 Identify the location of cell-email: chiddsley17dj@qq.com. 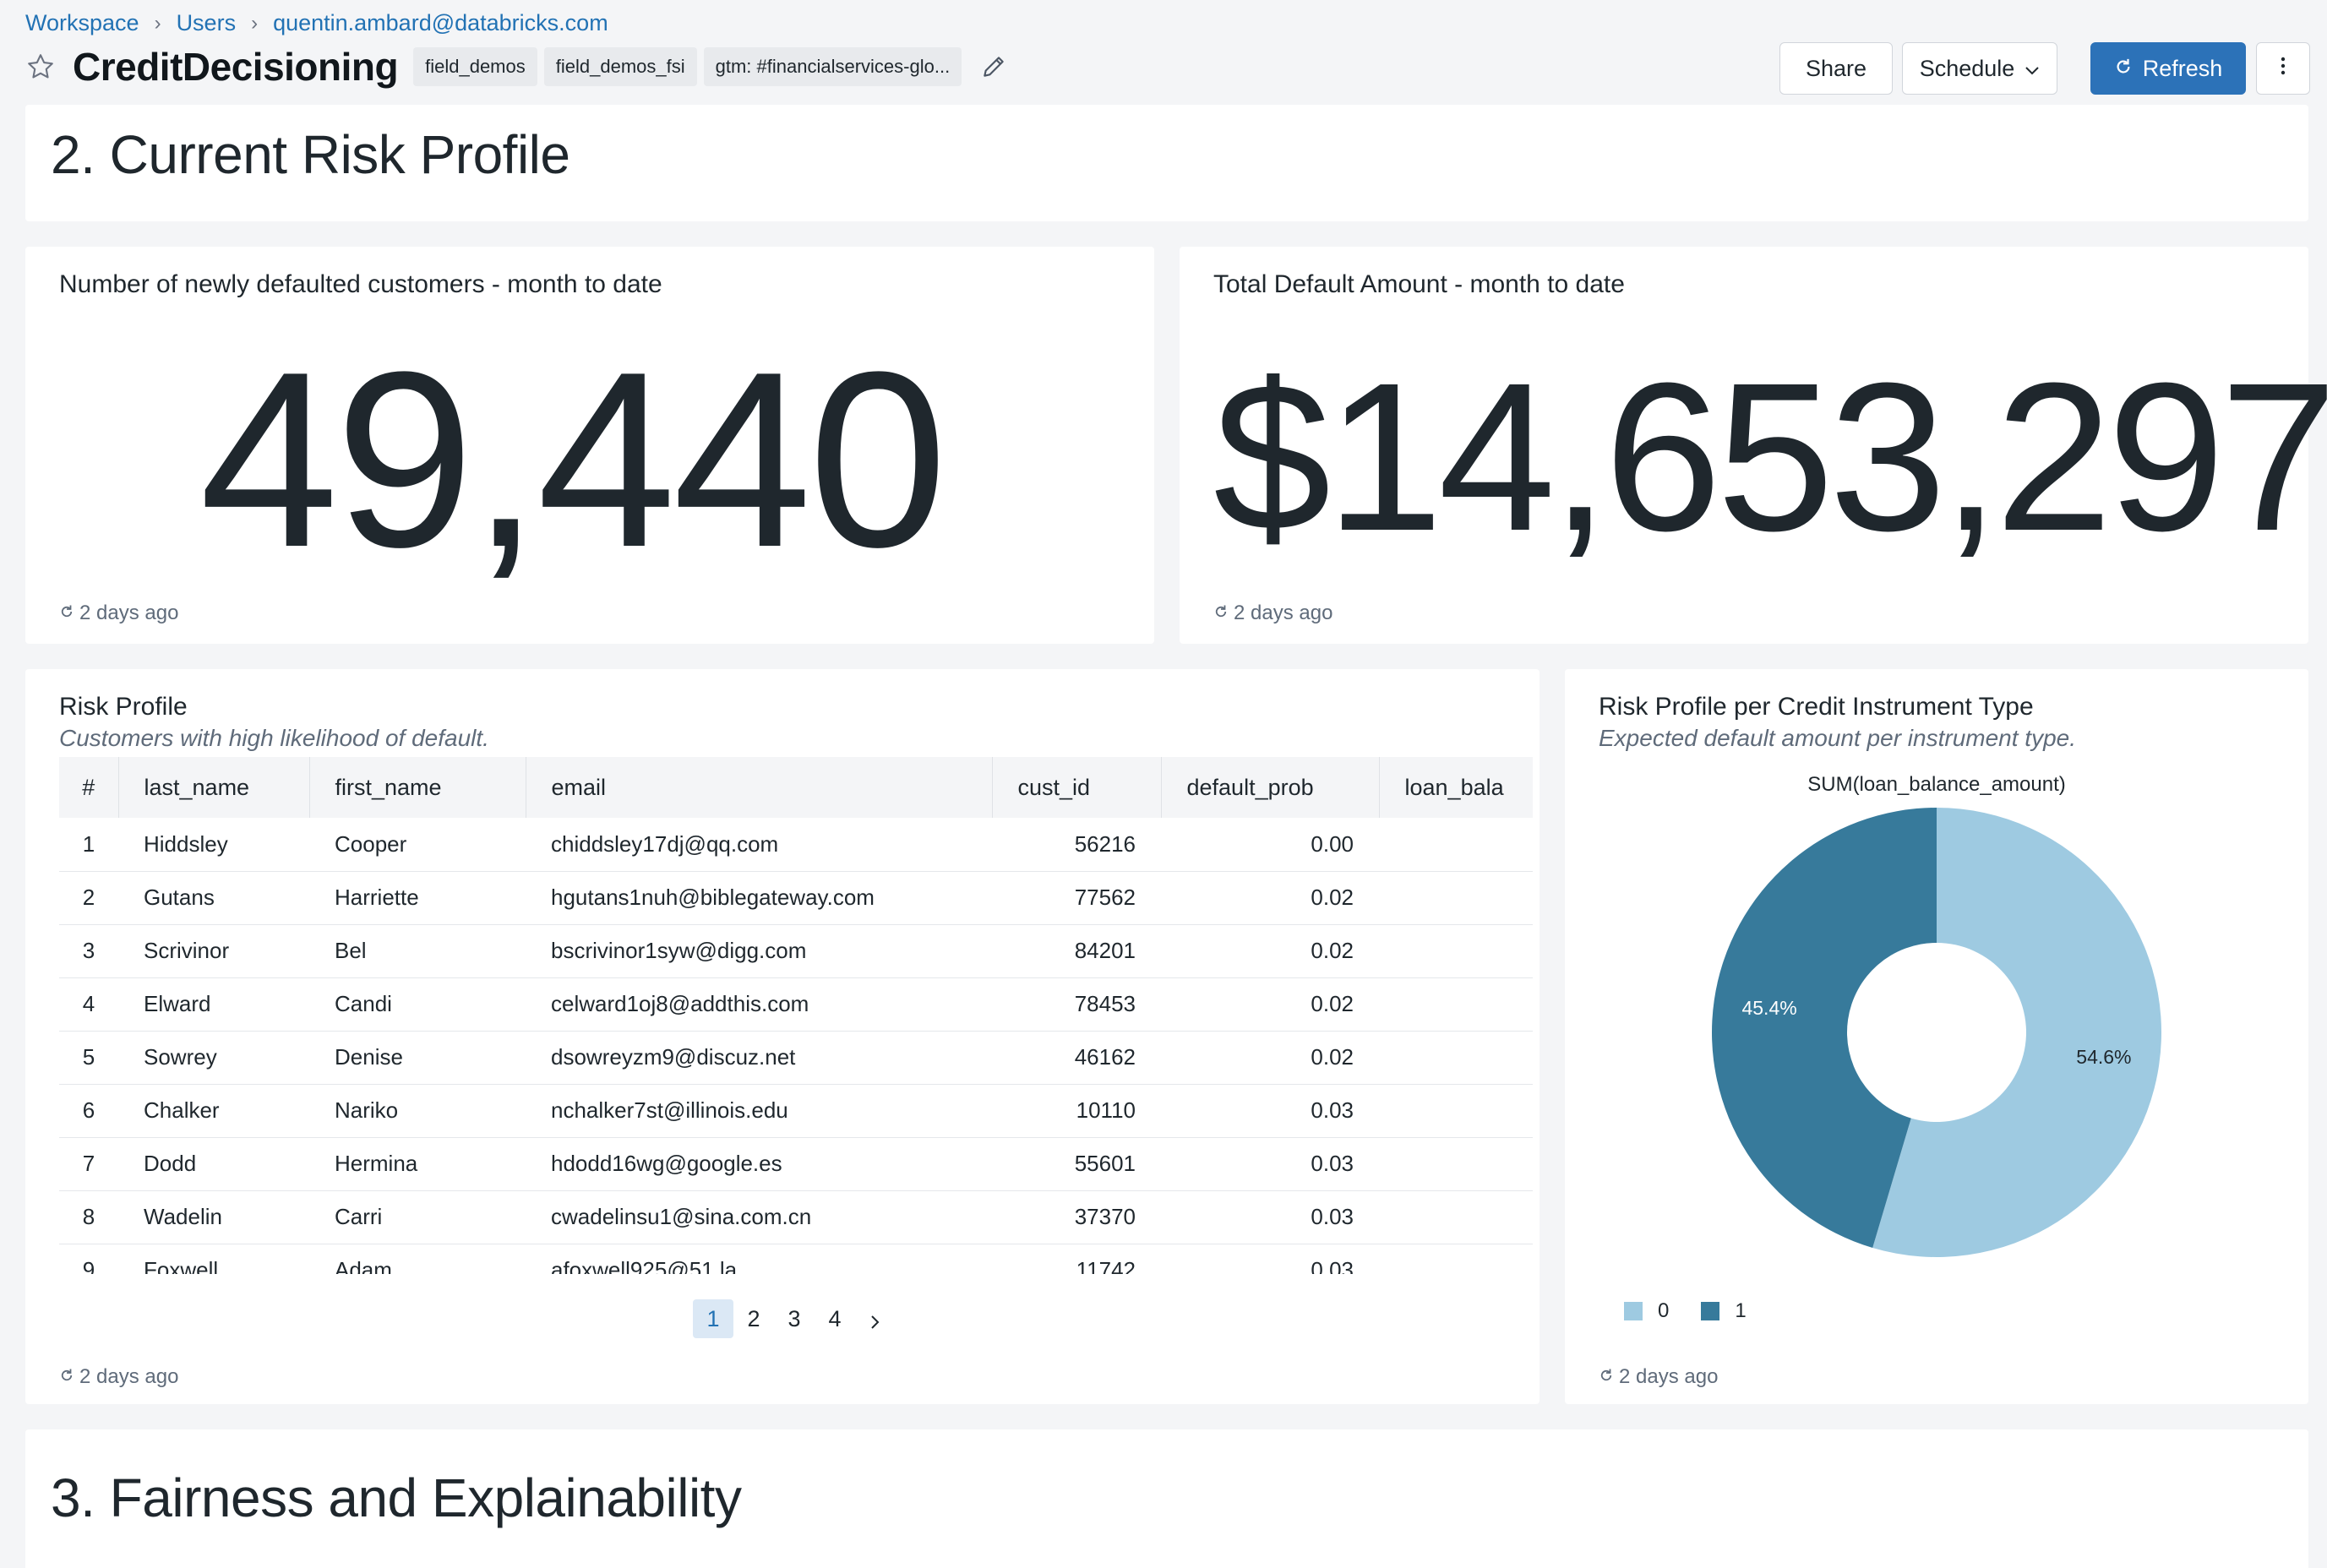
(759, 845).